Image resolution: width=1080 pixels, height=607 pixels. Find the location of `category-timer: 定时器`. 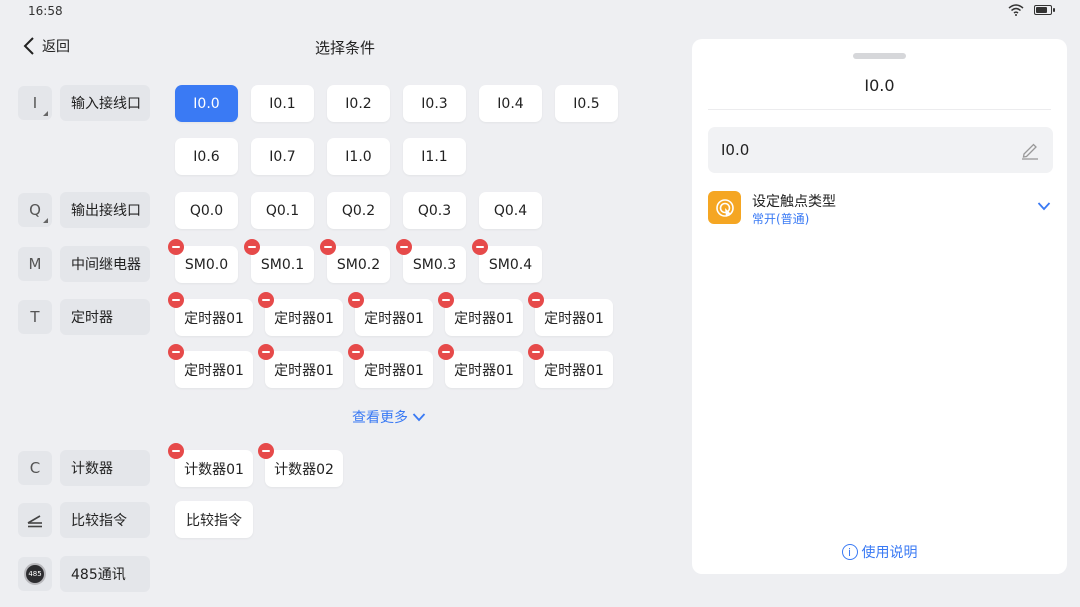

category-timer: 定时器 is located at coordinates (105, 317).